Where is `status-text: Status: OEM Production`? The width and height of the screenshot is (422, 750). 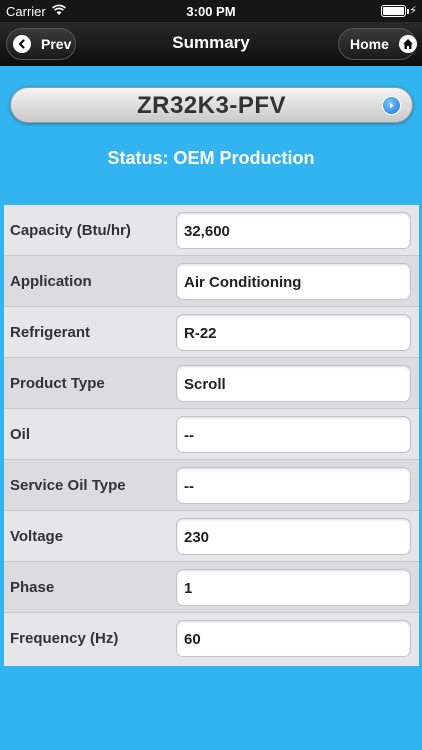 status-text: Status: OEM Production is located at coordinates (211, 158).